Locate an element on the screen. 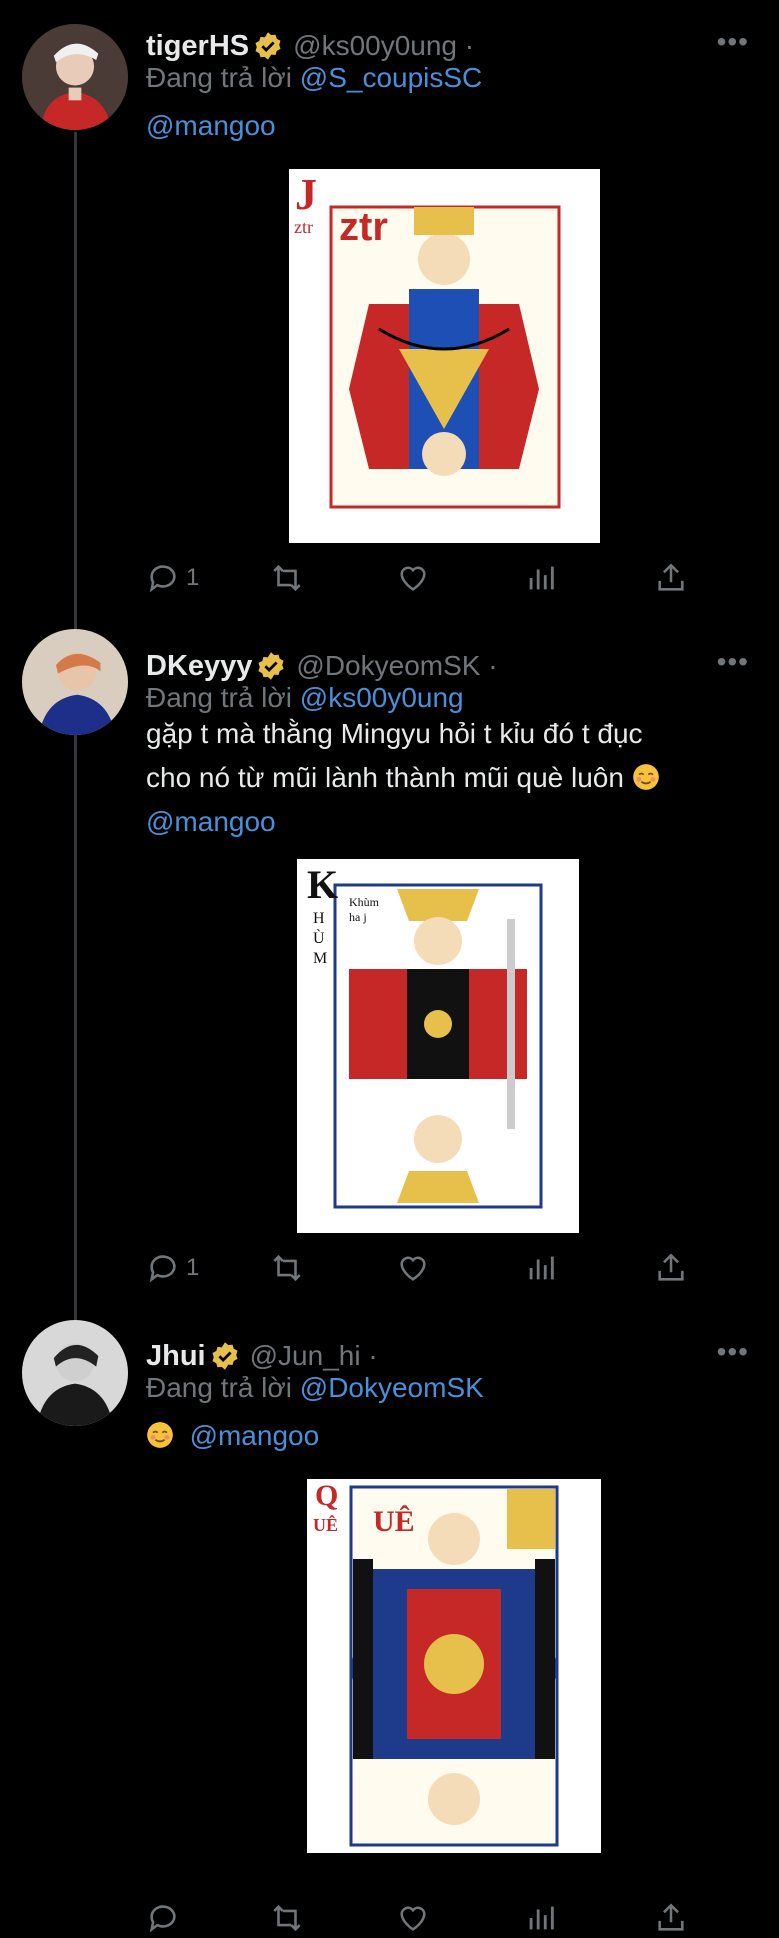  replying-to: Đang trả lời @ks00y0ung is located at coordinates (305, 698).